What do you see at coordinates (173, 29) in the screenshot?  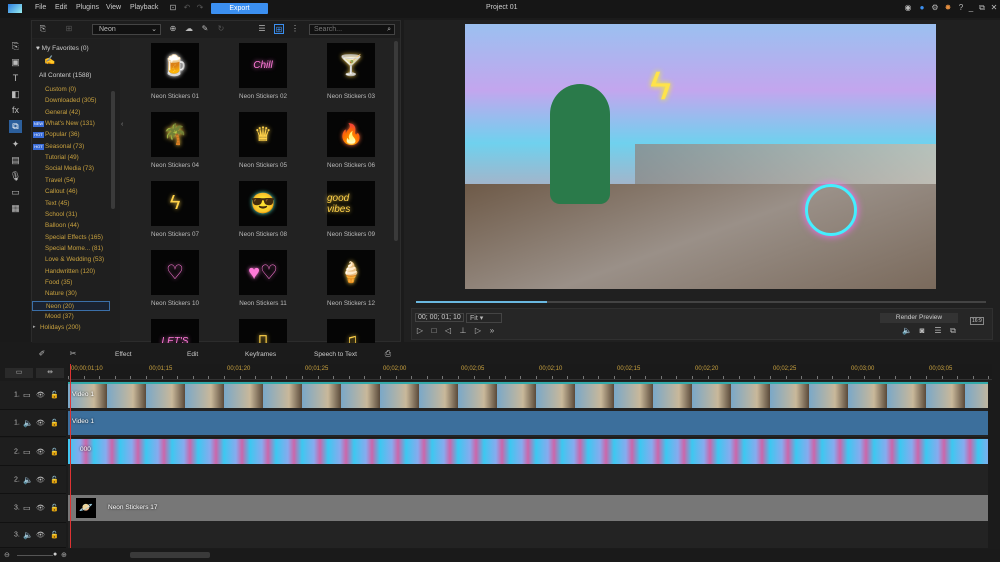 I see `add-sticker-icon: ⊕` at bounding box center [173, 29].